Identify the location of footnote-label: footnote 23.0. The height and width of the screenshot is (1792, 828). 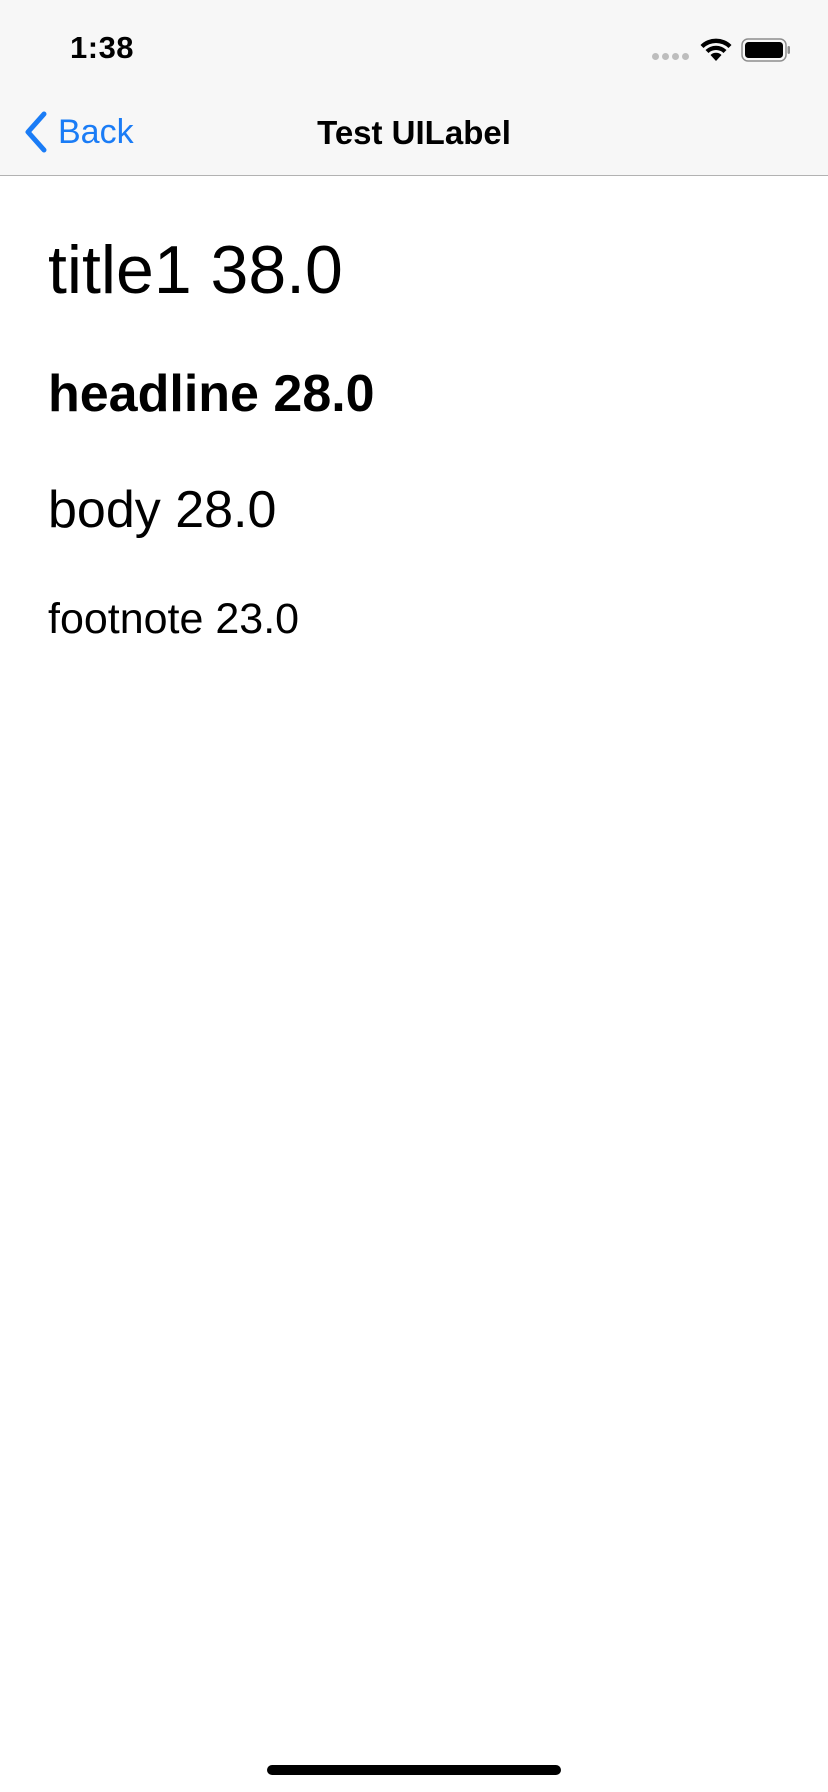
(174, 619).